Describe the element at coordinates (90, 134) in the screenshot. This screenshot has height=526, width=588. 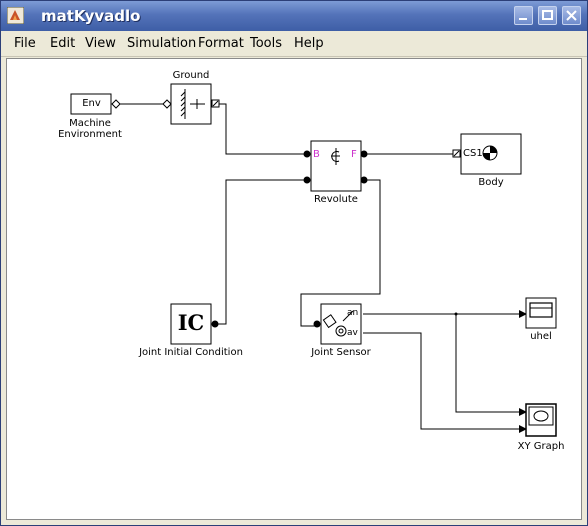
I see `env-label-2: Environment` at that location.